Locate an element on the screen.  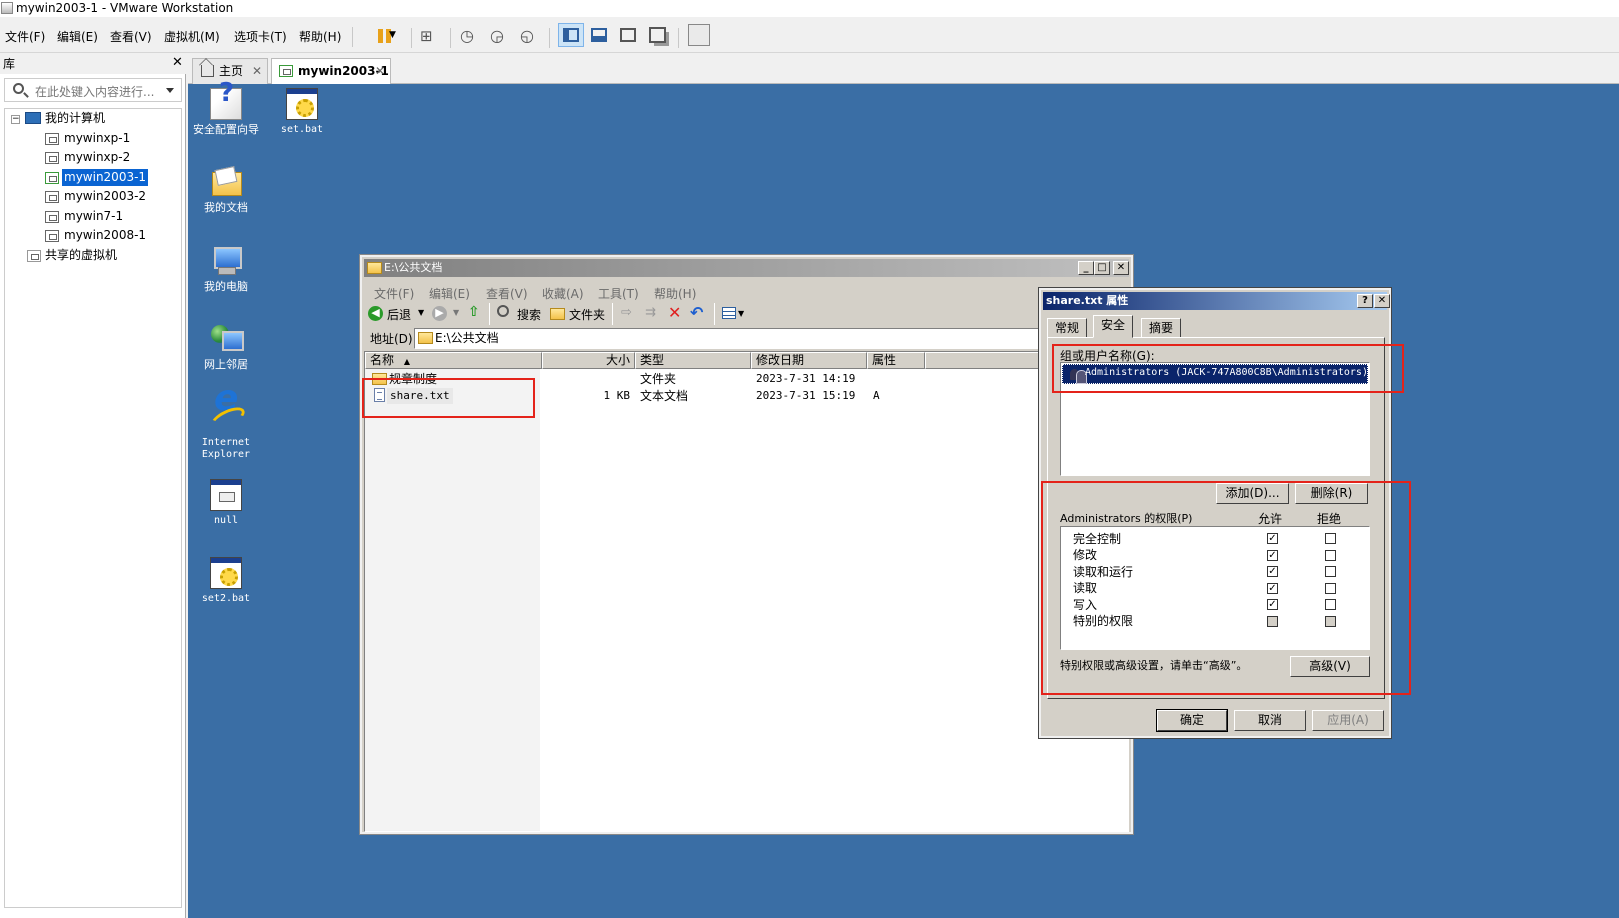
column-name-label: 名称 is located at coordinates (382, 360).